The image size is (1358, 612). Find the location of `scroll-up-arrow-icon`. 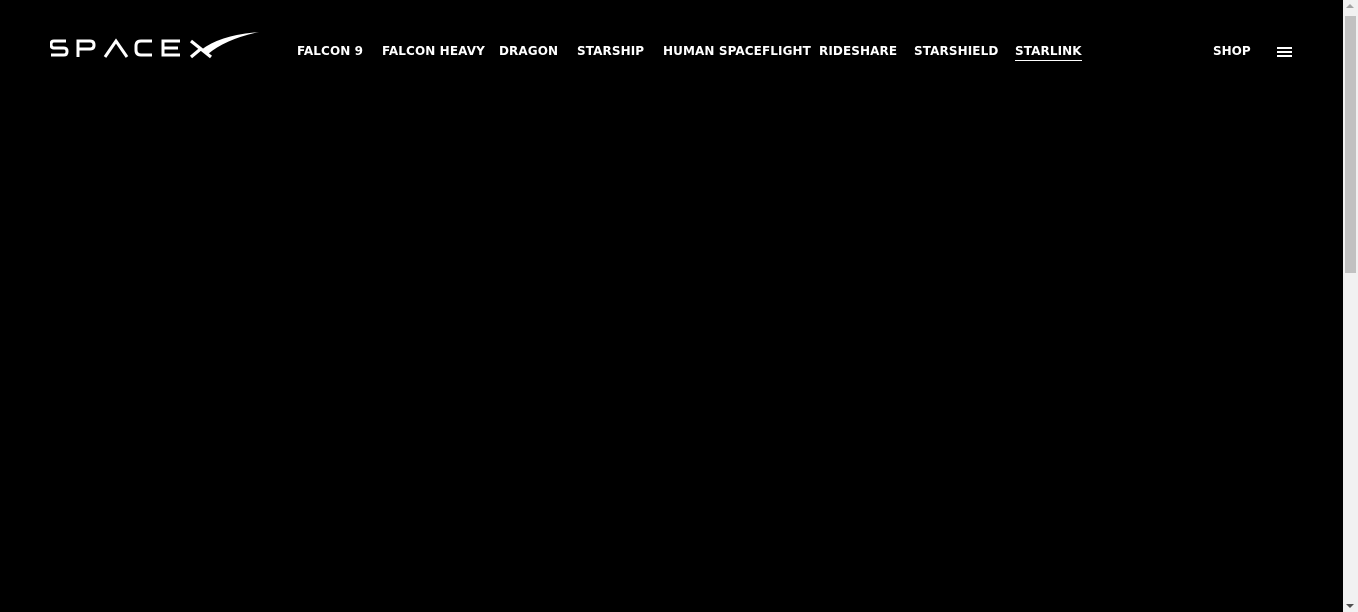

scroll-up-arrow-icon is located at coordinates (1350, 6).